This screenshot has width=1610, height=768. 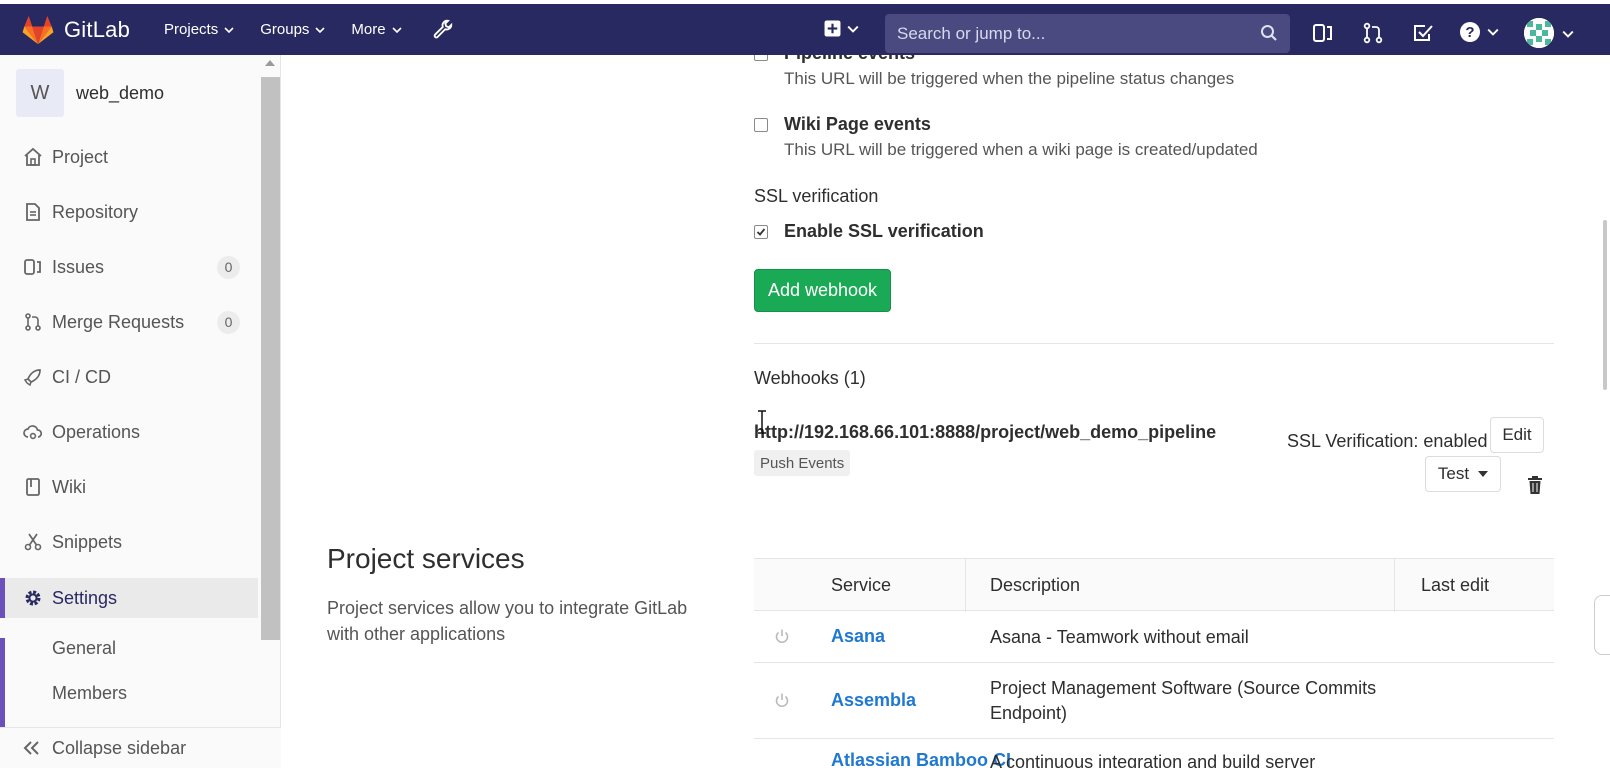 What do you see at coordinates (38, 29) in the screenshot?
I see `gitlab-logo-icon` at bounding box center [38, 29].